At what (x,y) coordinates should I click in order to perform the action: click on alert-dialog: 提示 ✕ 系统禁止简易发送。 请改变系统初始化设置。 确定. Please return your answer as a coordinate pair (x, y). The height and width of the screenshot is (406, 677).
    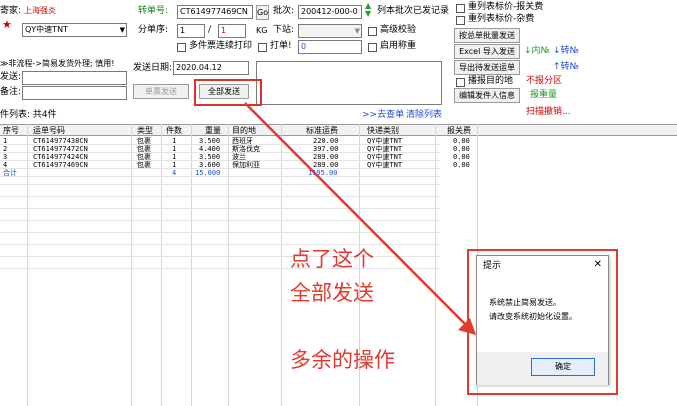
    Looking at the image, I should click on (542, 320).